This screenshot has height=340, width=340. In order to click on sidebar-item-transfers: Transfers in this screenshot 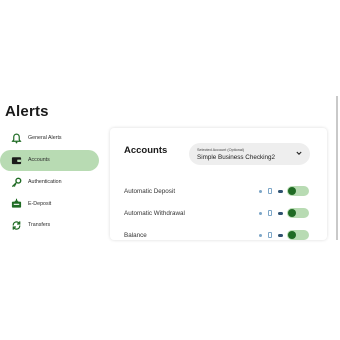, I will do `click(51, 225)`.